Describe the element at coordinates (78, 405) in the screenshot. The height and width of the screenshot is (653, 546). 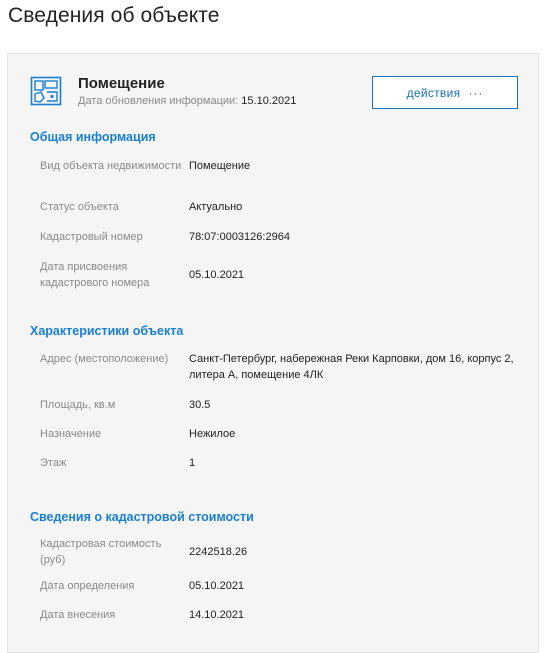
I see `row-label: Площадь, кв.м` at that location.